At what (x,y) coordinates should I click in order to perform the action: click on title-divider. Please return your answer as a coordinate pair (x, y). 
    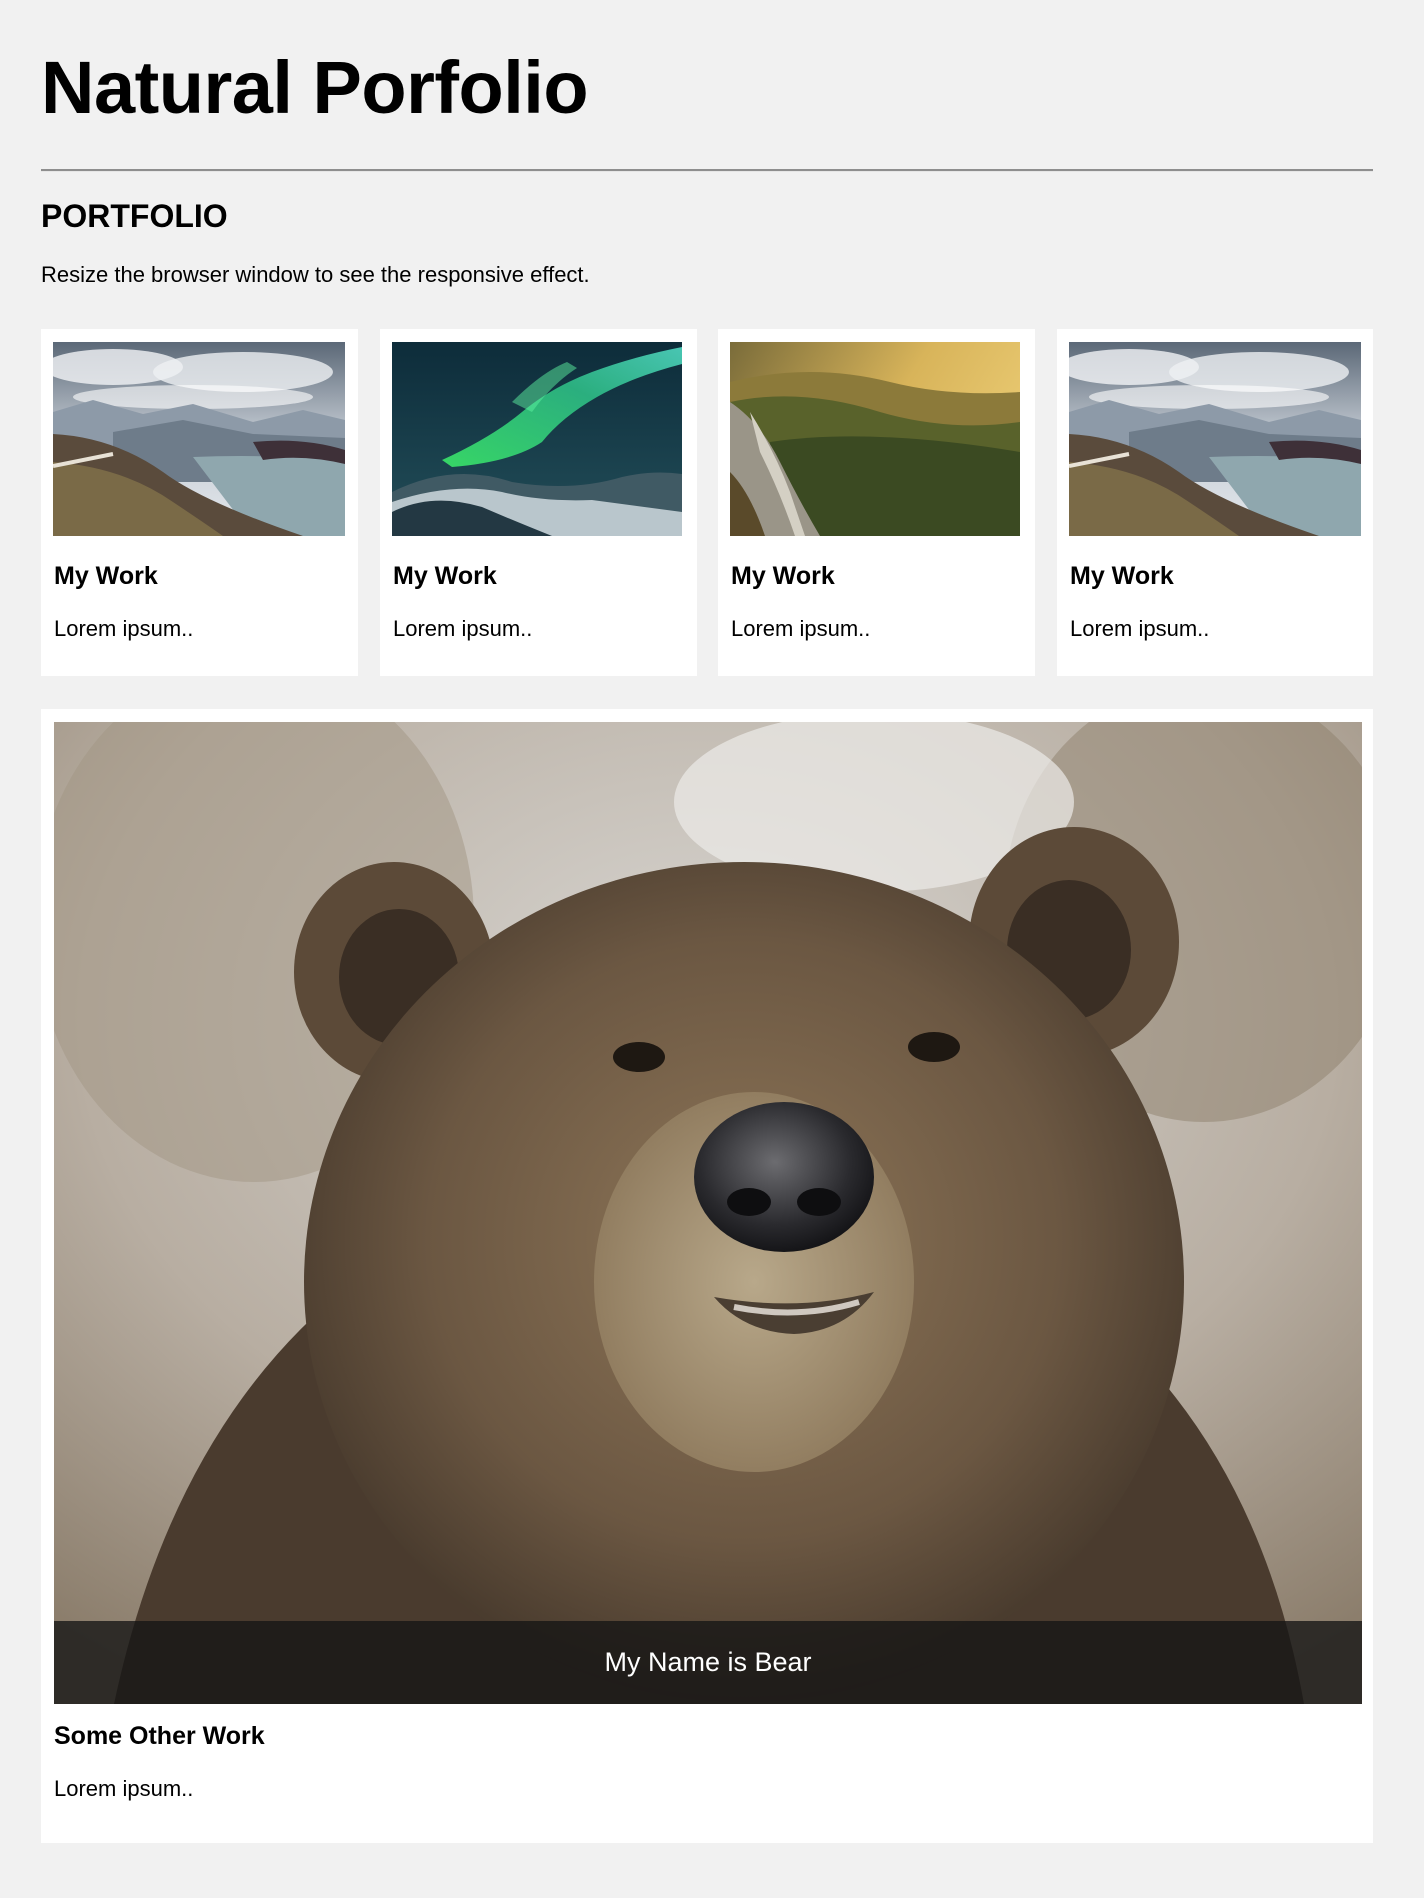
    Looking at the image, I should click on (707, 170).